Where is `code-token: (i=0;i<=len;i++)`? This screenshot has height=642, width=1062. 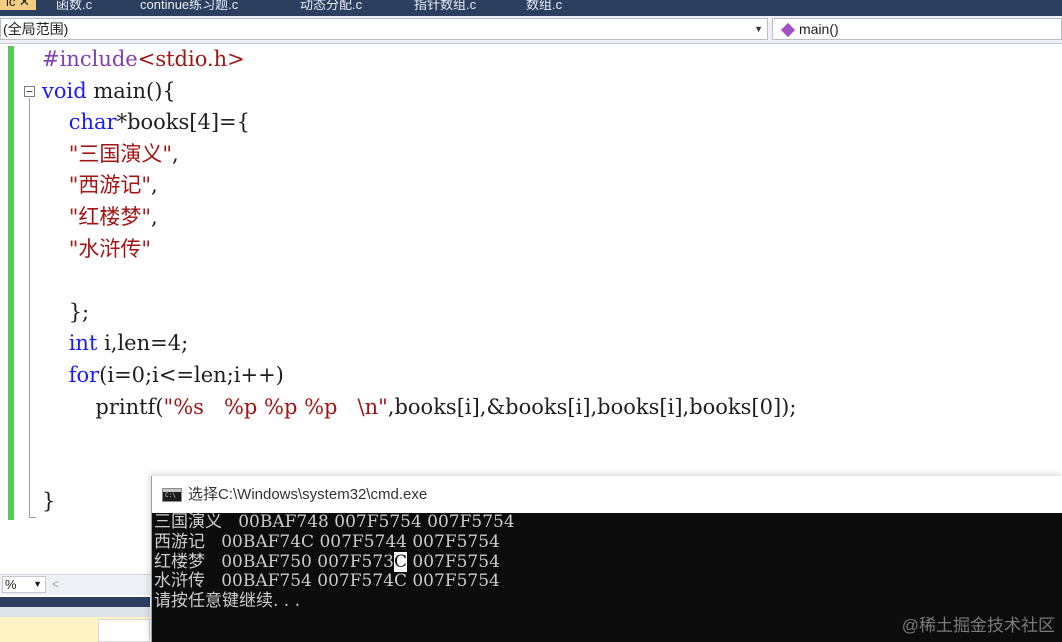 code-token: (i=0;i<=len;i++) is located at coordinates (191, 374).